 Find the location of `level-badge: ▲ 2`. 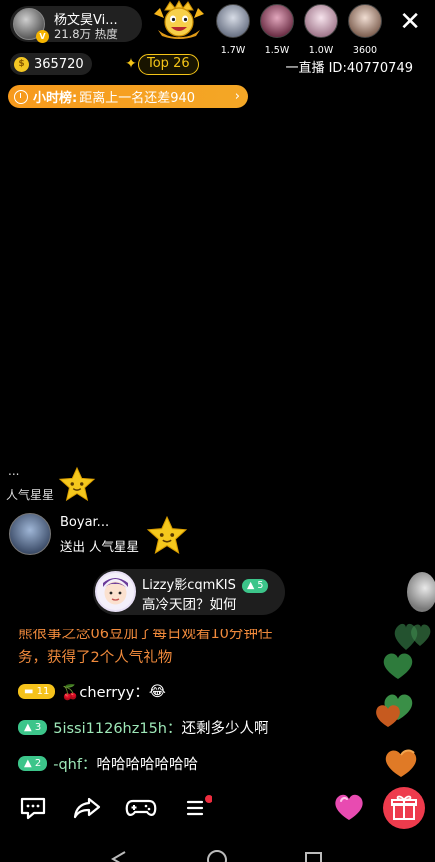

level-badge: ▲ 2 is located at coordinates (33, 763).